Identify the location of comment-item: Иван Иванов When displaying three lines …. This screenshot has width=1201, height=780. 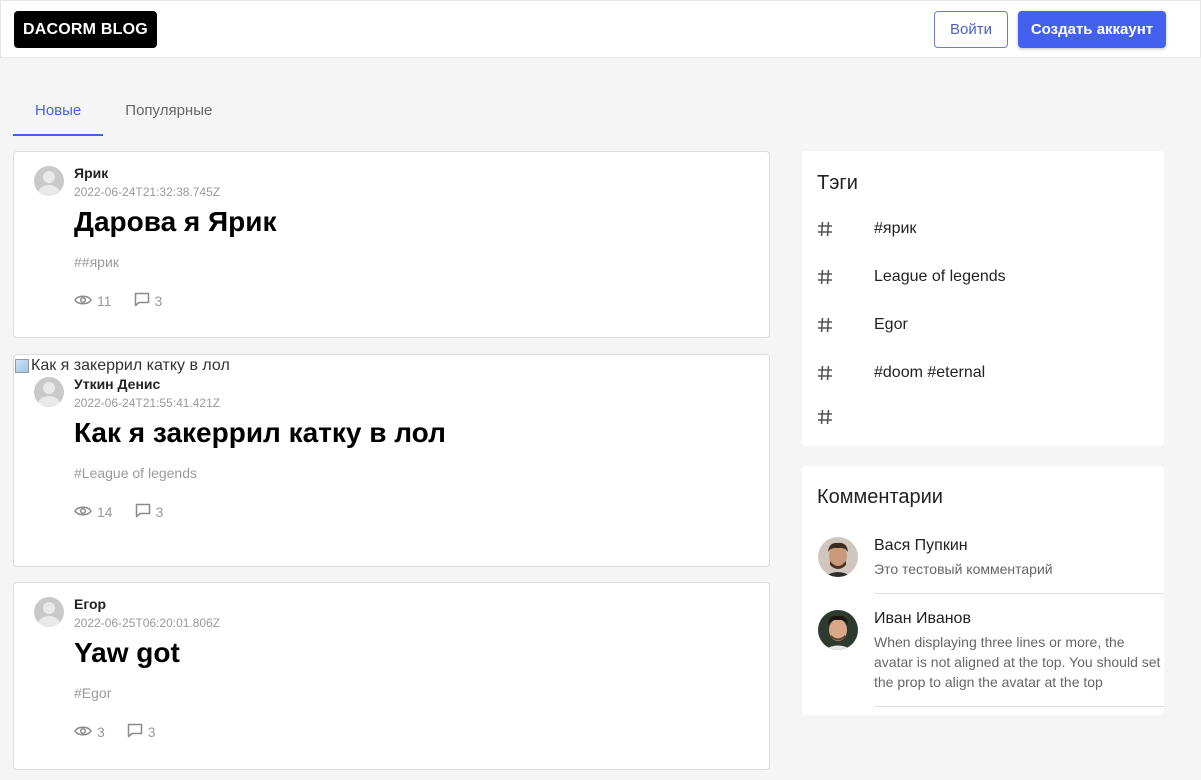
(990, 650).